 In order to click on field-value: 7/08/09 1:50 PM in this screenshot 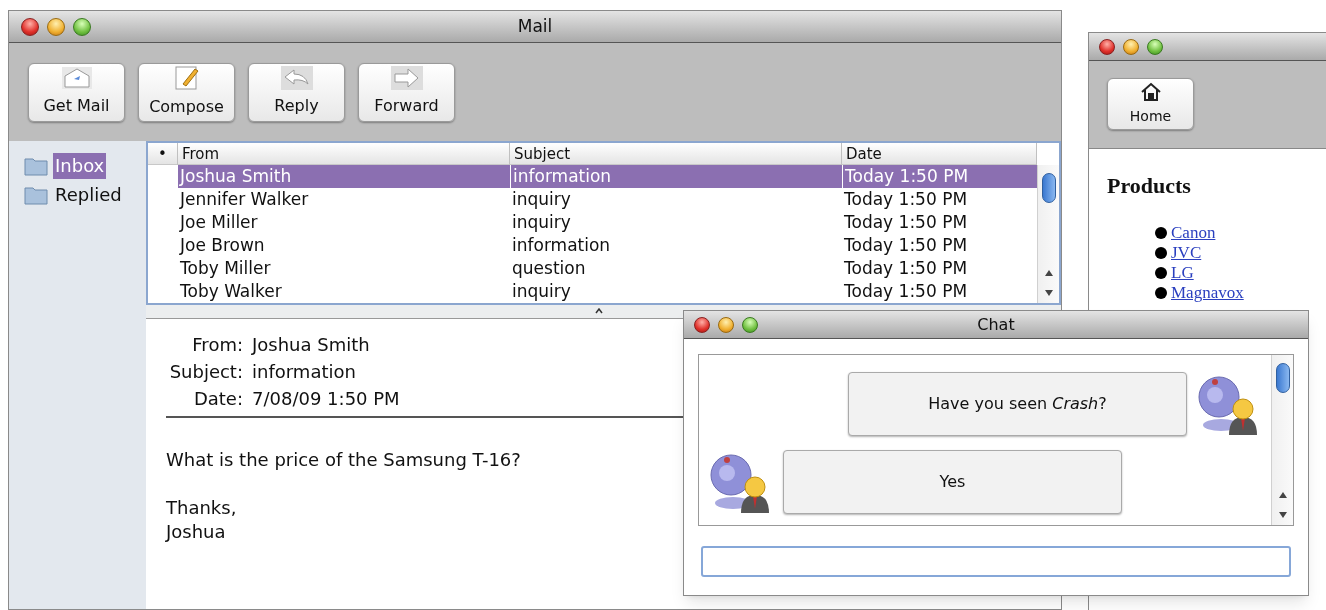, I will do `click(326, 399)`.